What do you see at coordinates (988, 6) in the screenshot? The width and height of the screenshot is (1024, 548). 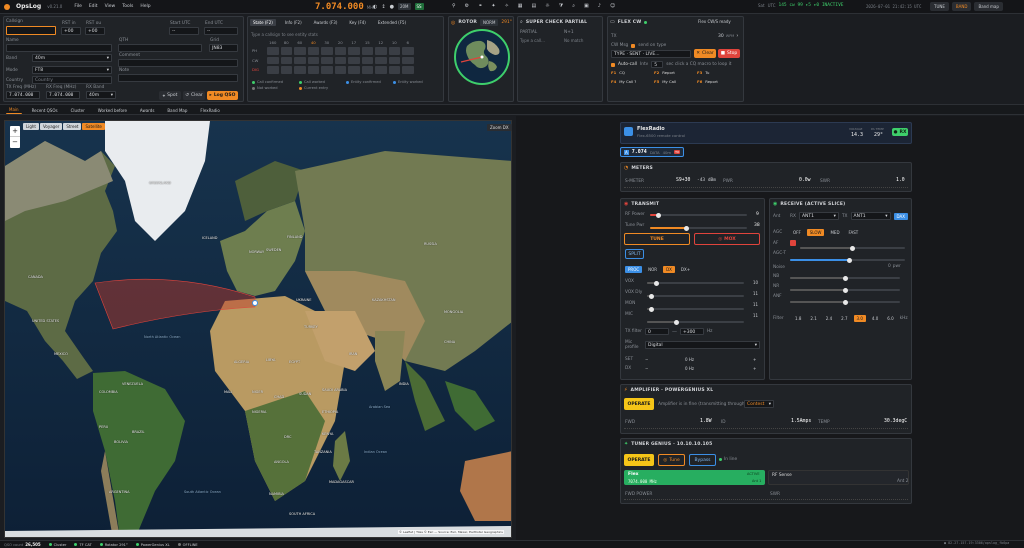 I see `bandmap-button: Band map` at bounding box center [988, 6].